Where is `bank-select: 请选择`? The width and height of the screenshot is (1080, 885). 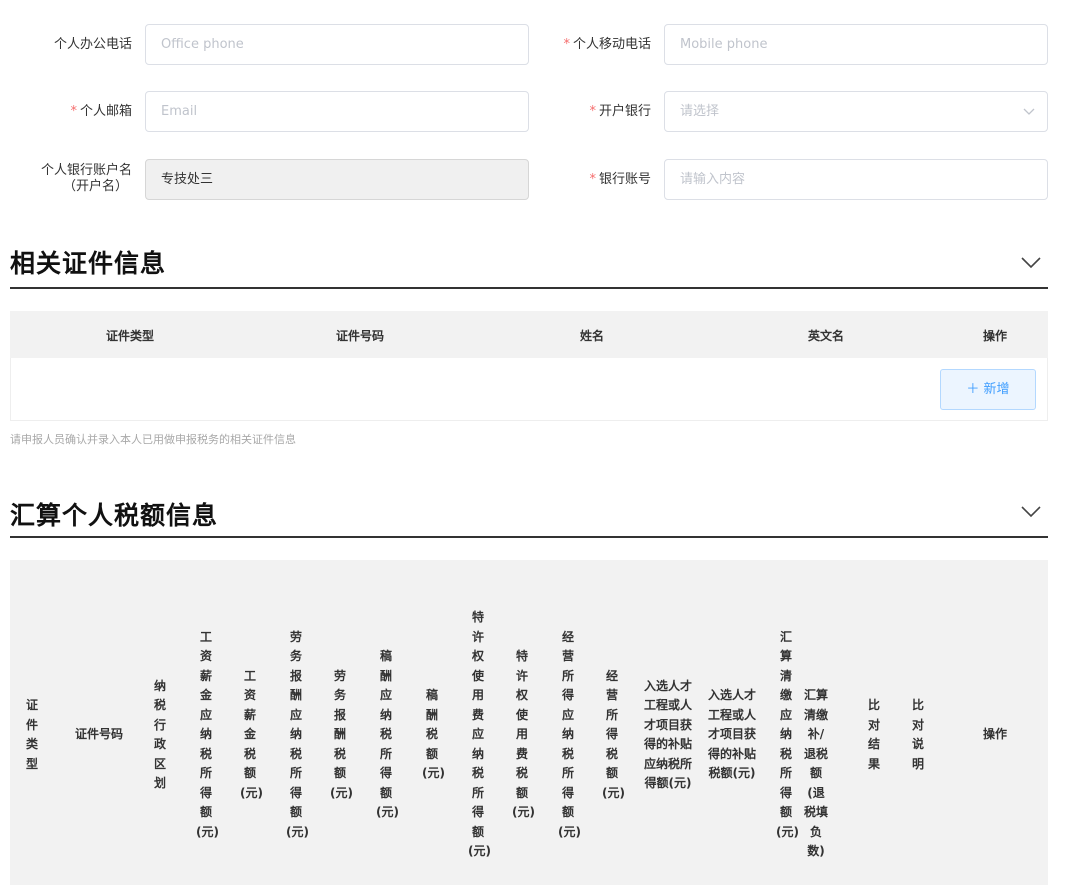
bank-select: 请选择 is located at coordinates (856, 111).